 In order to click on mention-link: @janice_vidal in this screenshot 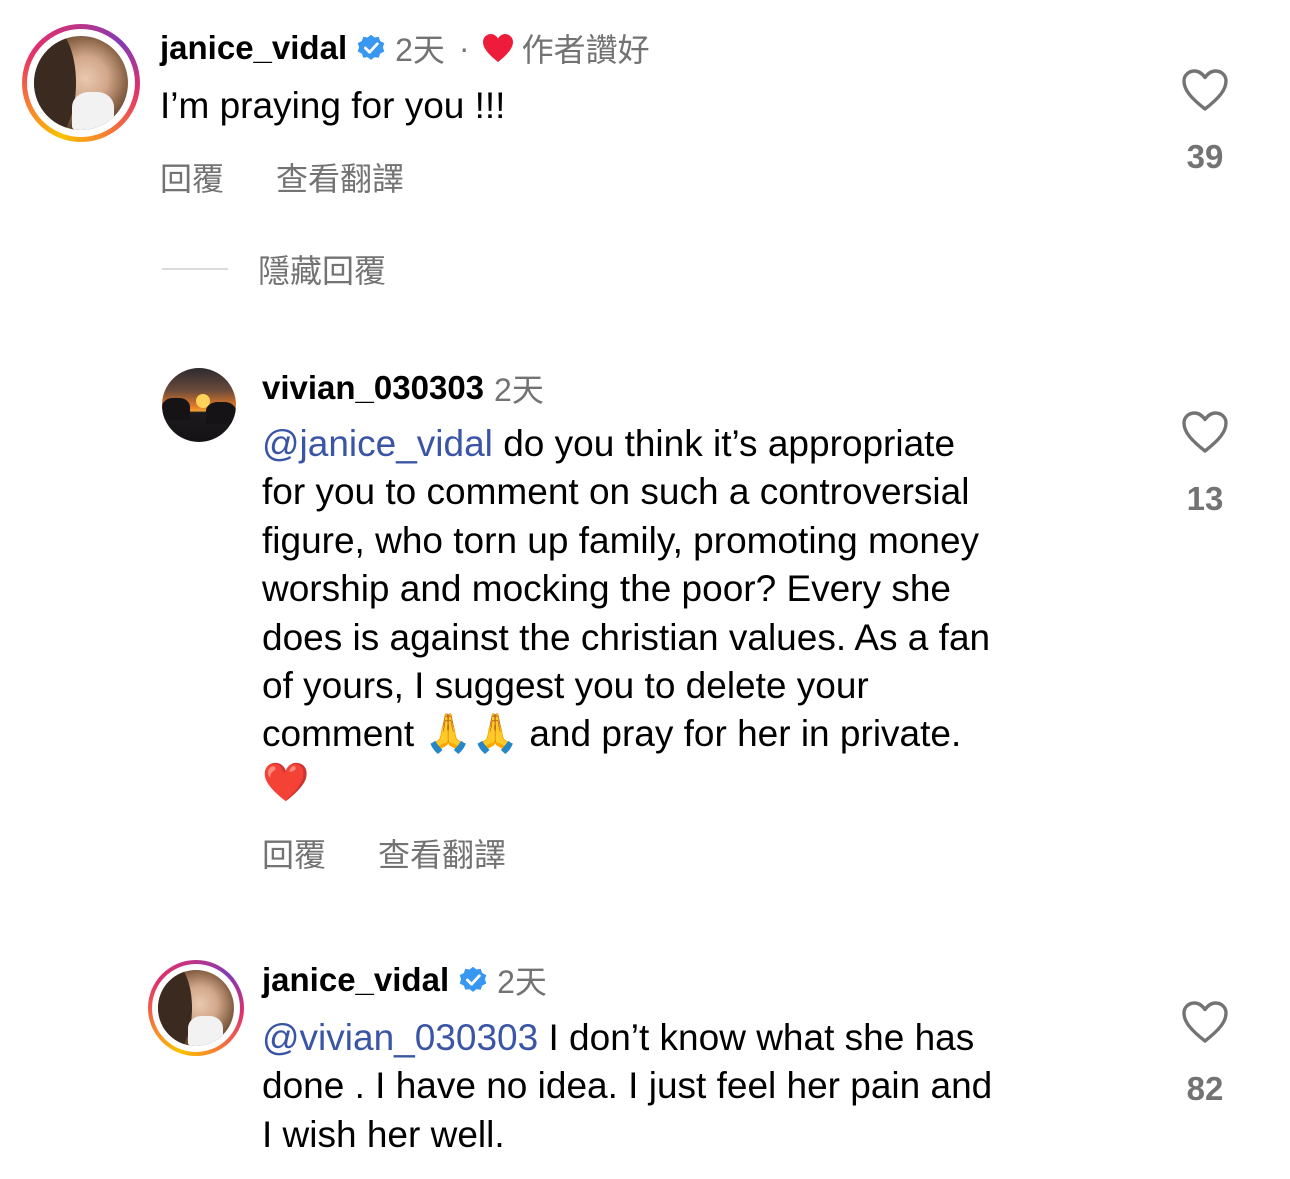, I will do `click(377, 443)`.